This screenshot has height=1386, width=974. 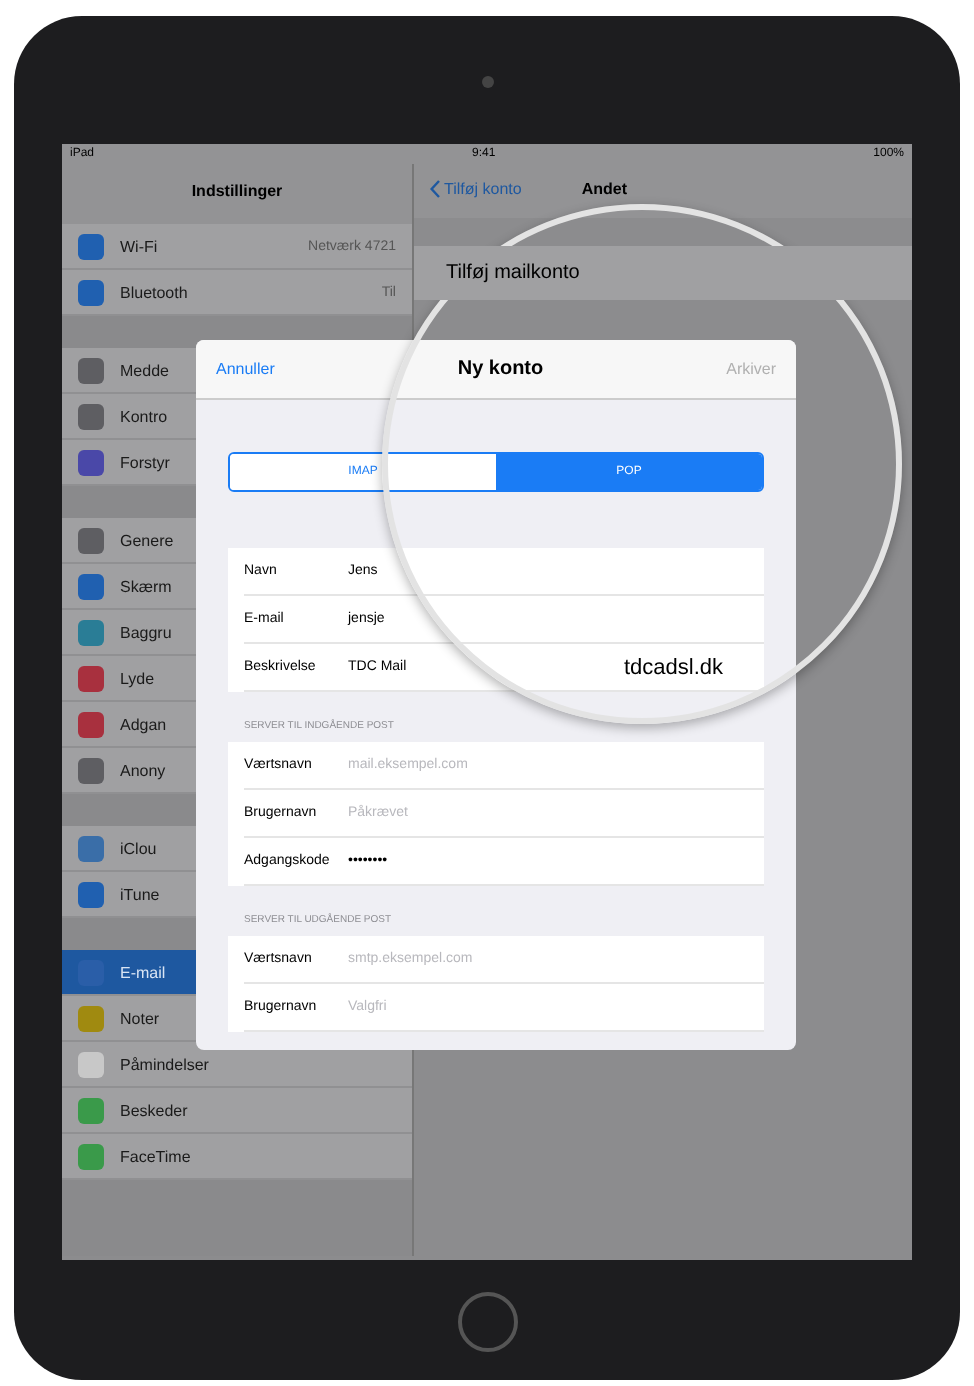 What do you see at coordinates (435, 189) in the screenshot?
I see `back-chevron-icon` at bounding box center [435, 189].